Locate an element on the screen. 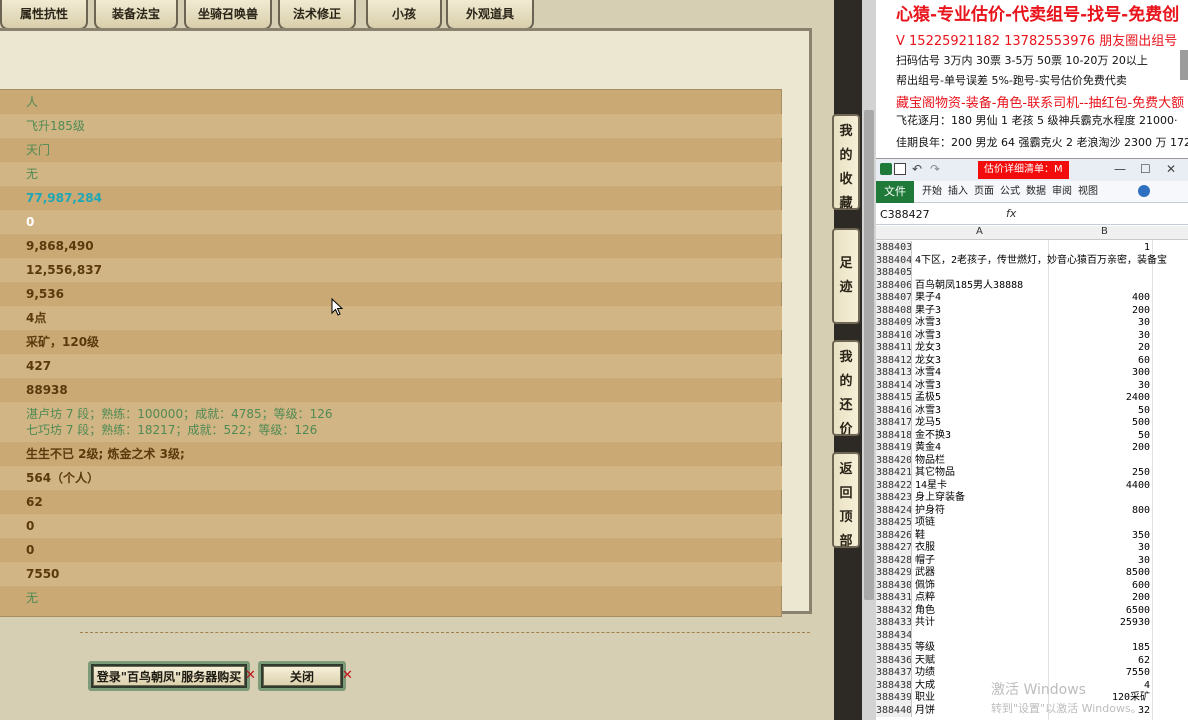 Image resolution: width=1188 pixels, height=720 pixels. cell-a: 4下区，2老孩子，传世燃灯，妙音心猿百万亲密，装备宝 is located at coordinates (1041, 260).